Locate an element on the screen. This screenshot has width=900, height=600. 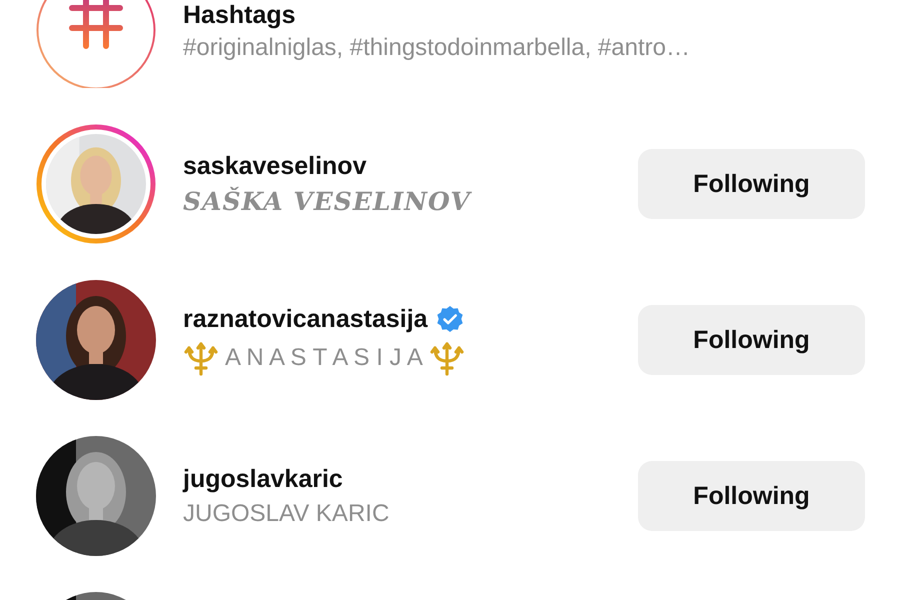
username: jugoslavkaric is located at coordinates (263, 479).